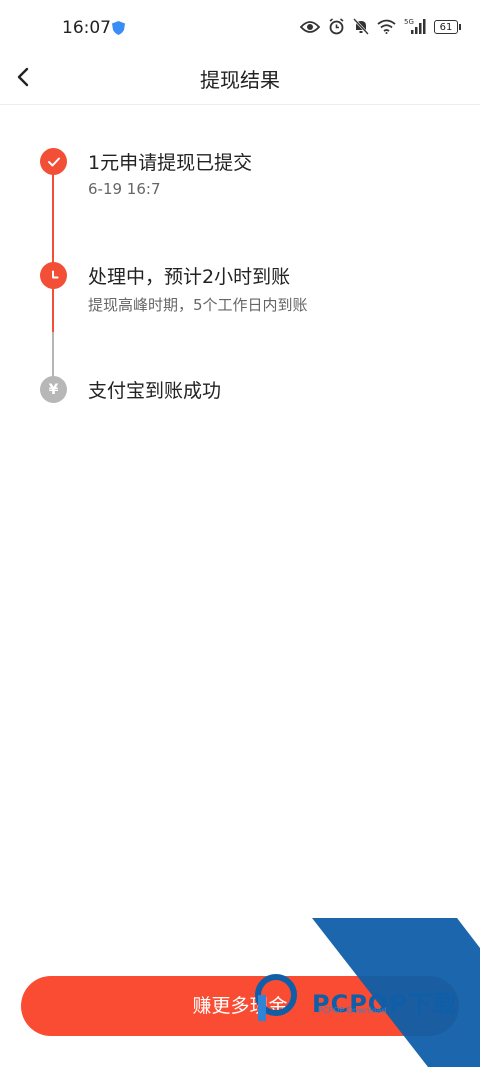  I want to click on nav-bar: 提现结果, so click(240, 77).